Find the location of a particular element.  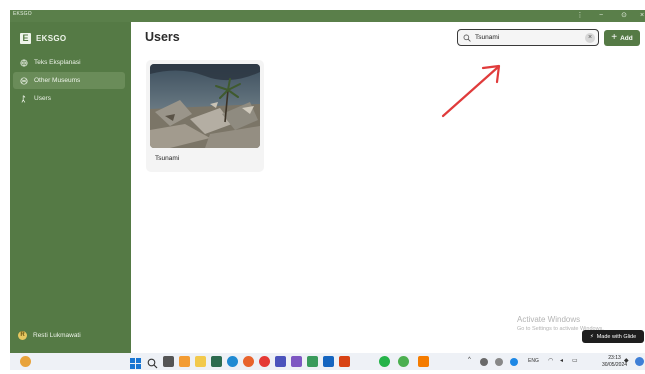

window-title: EKSGO is located at coordinates (22, 14).